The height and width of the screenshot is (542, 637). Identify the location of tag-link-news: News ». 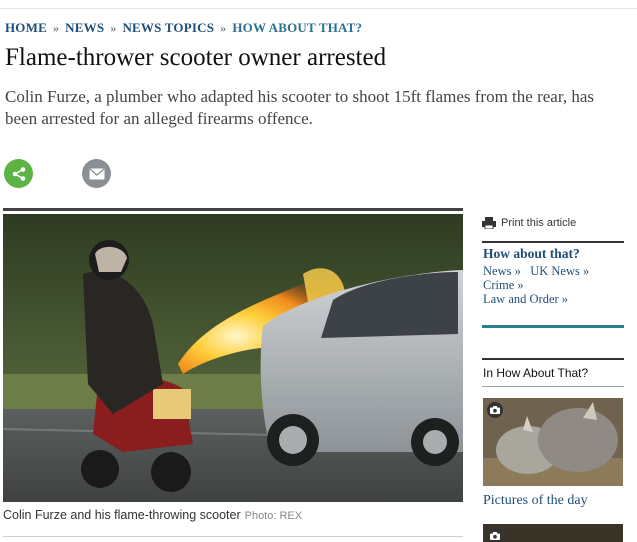
(502, 271).